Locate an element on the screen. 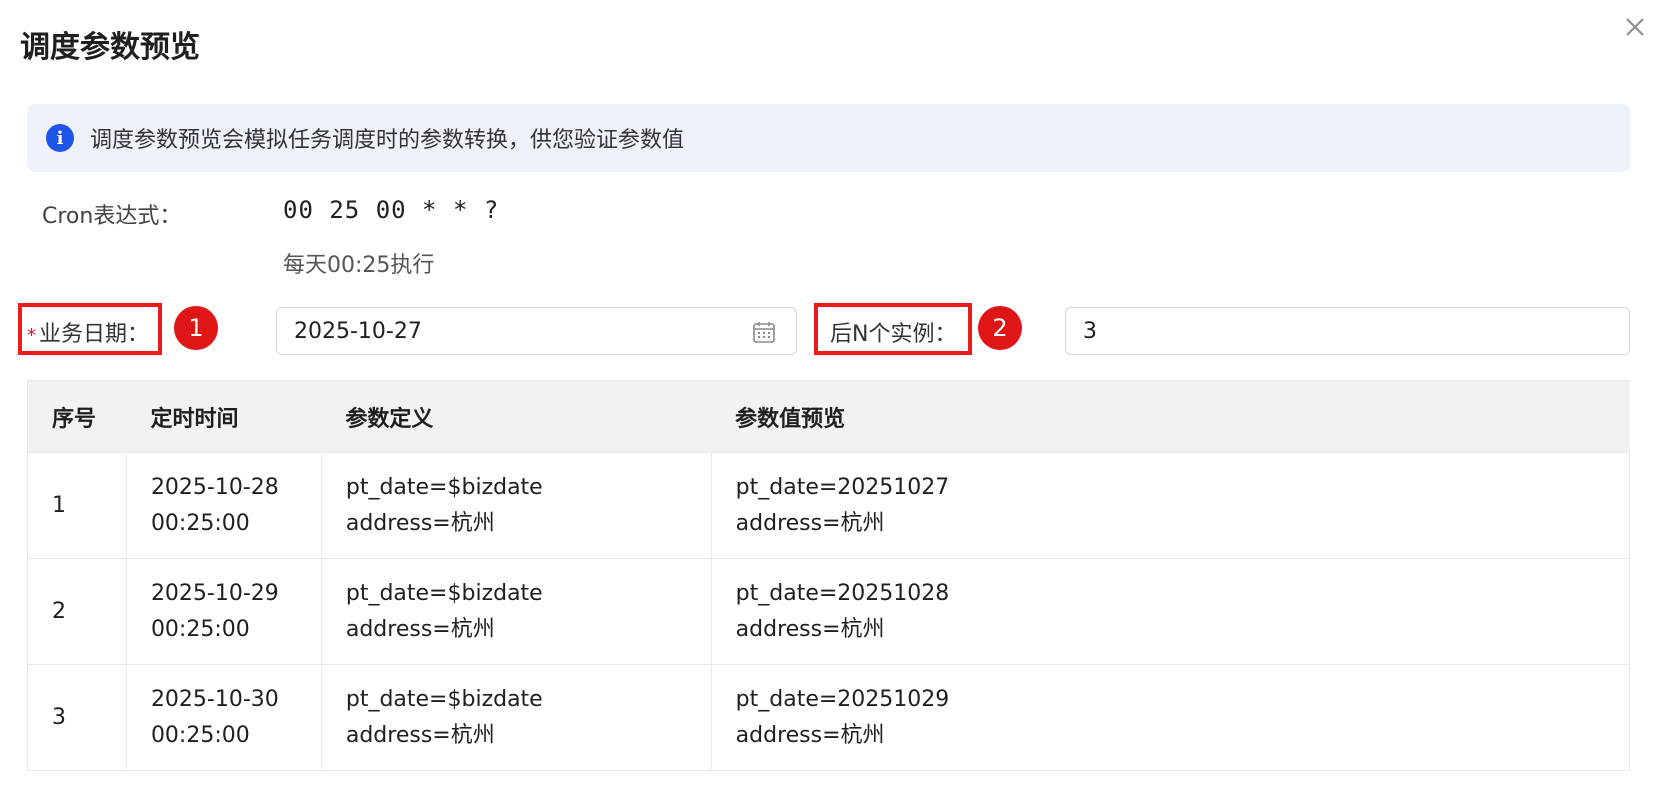 Image resolution: width=1662 pixels, height=798 pixels. column-header-preview: 参数值预览 is located at coordinates (1170, 416).